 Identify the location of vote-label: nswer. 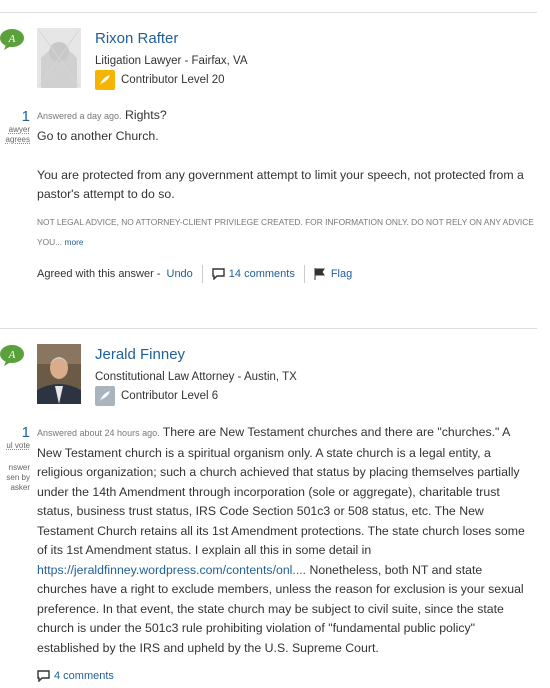
(19, 467).